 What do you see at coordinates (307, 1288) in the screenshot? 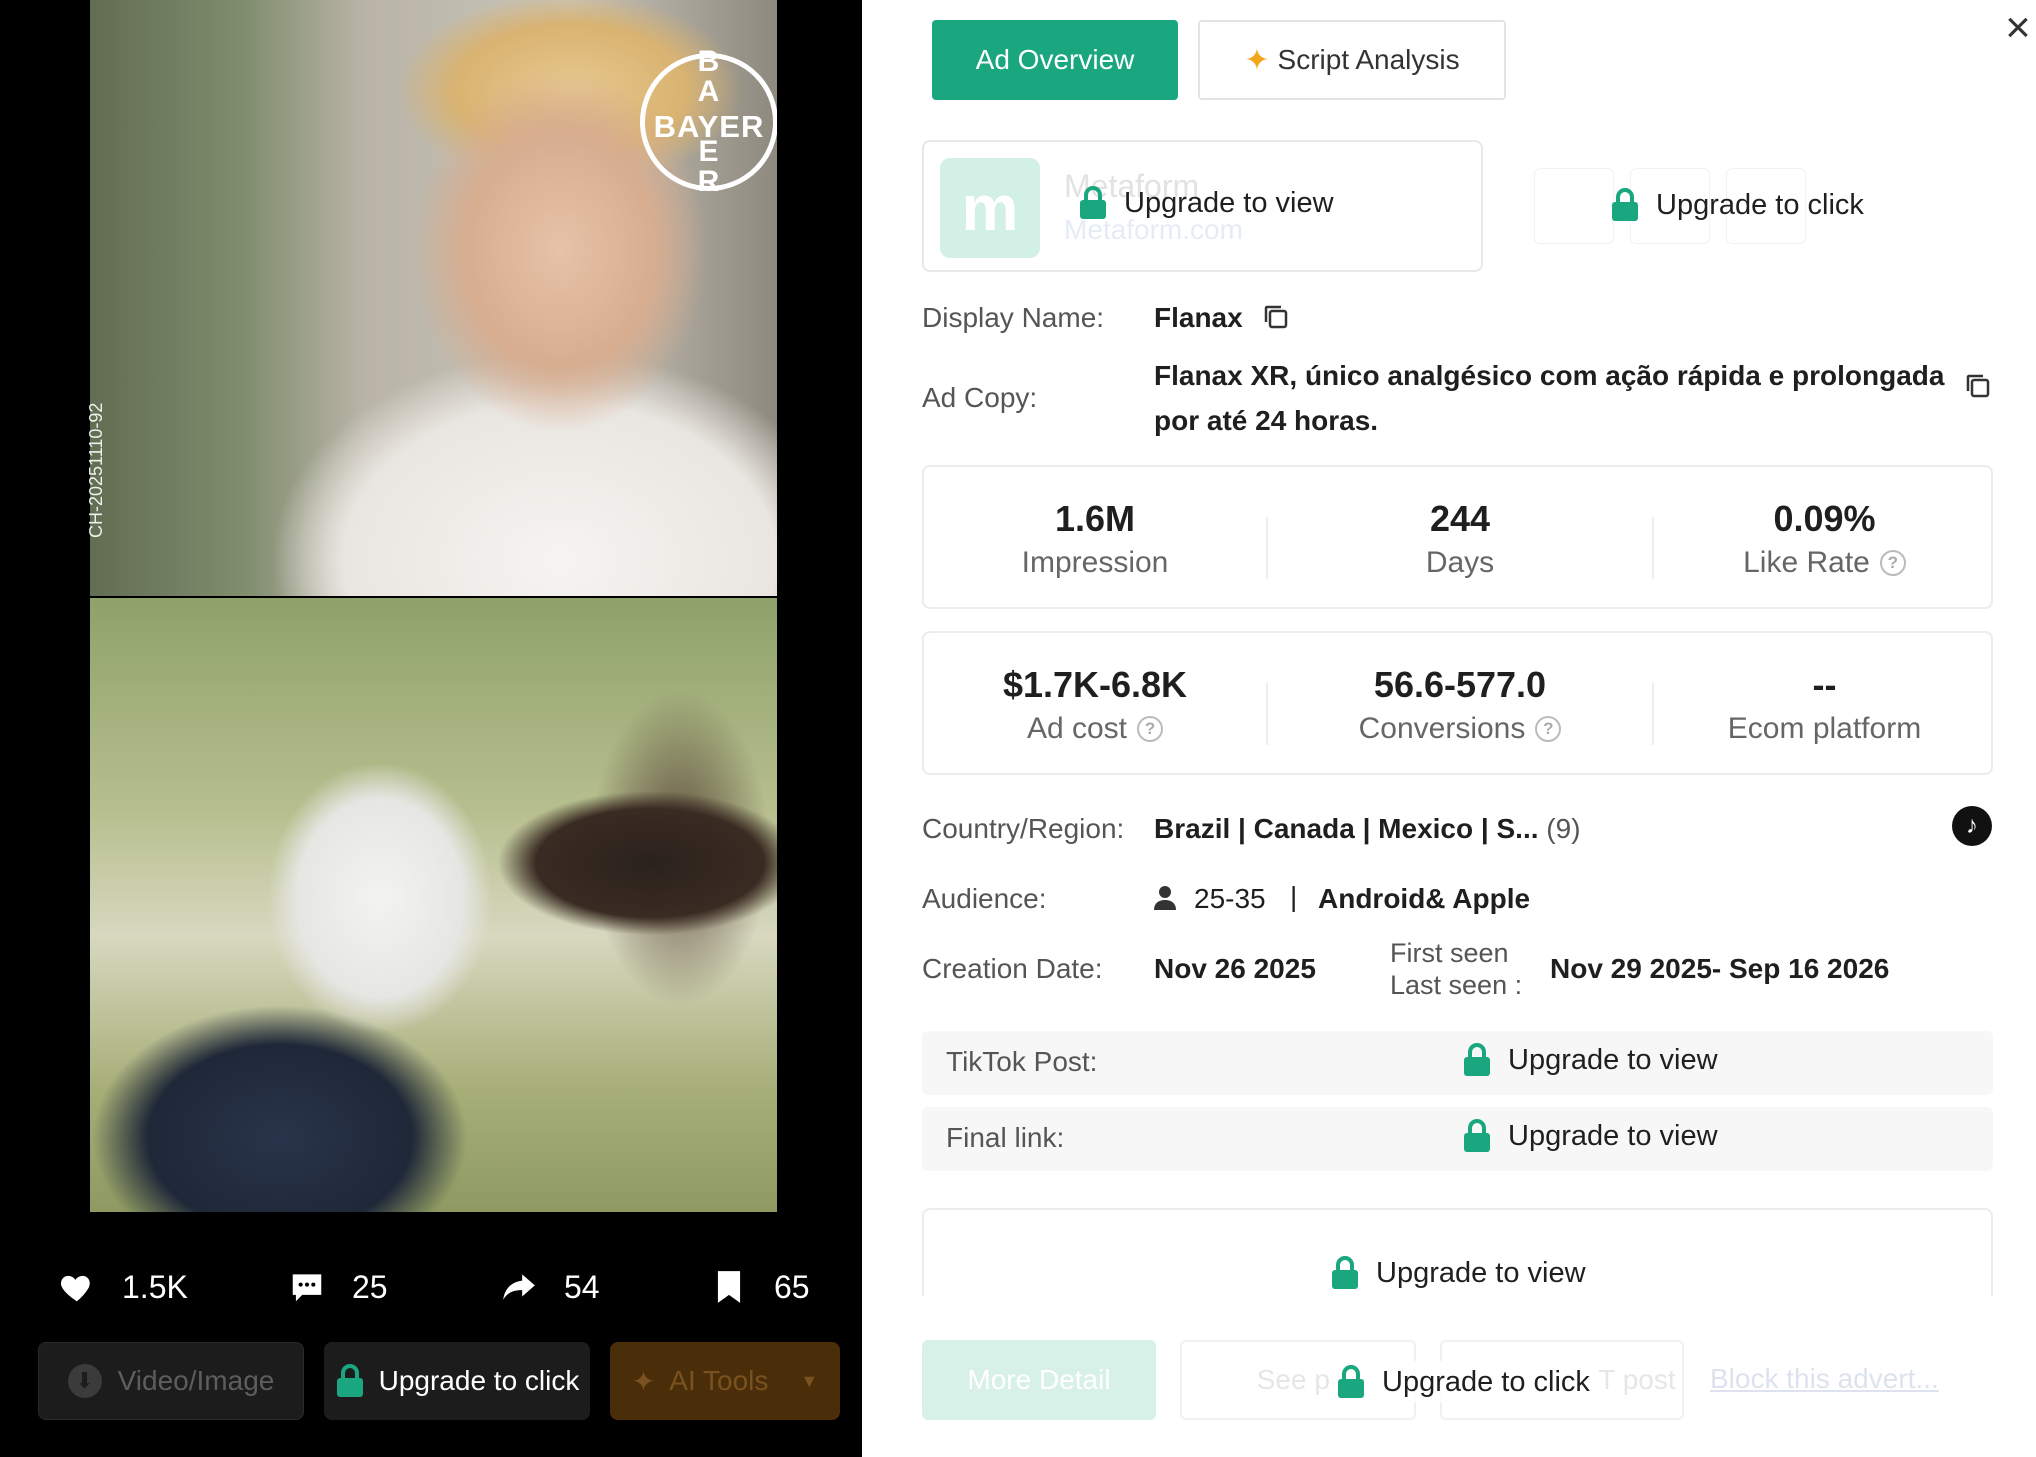
I see `comment-icon` at bounding box center [307, 1288].